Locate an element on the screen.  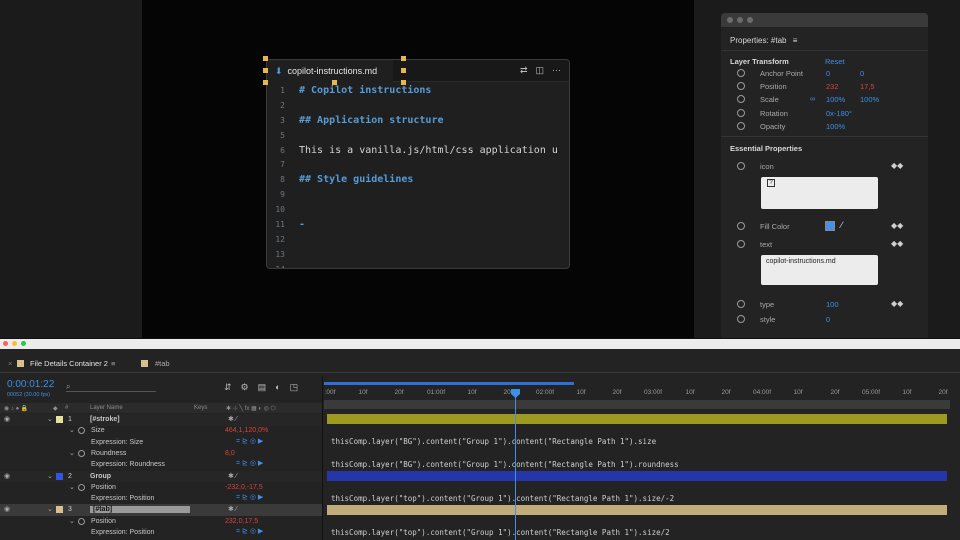
transform-value-2: 0 is located at coordinates (862, 73).